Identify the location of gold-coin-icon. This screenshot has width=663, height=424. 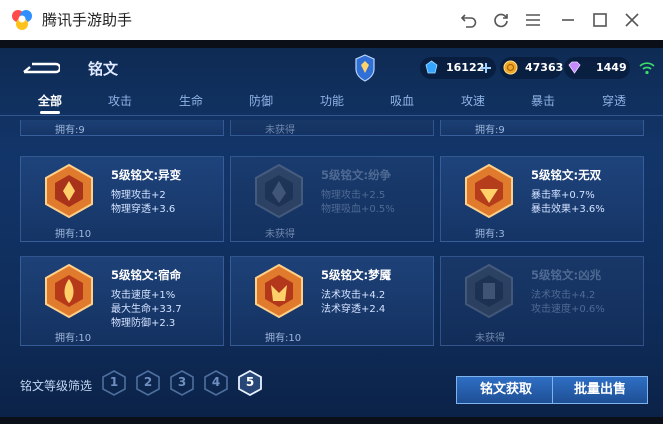
(510, 67).